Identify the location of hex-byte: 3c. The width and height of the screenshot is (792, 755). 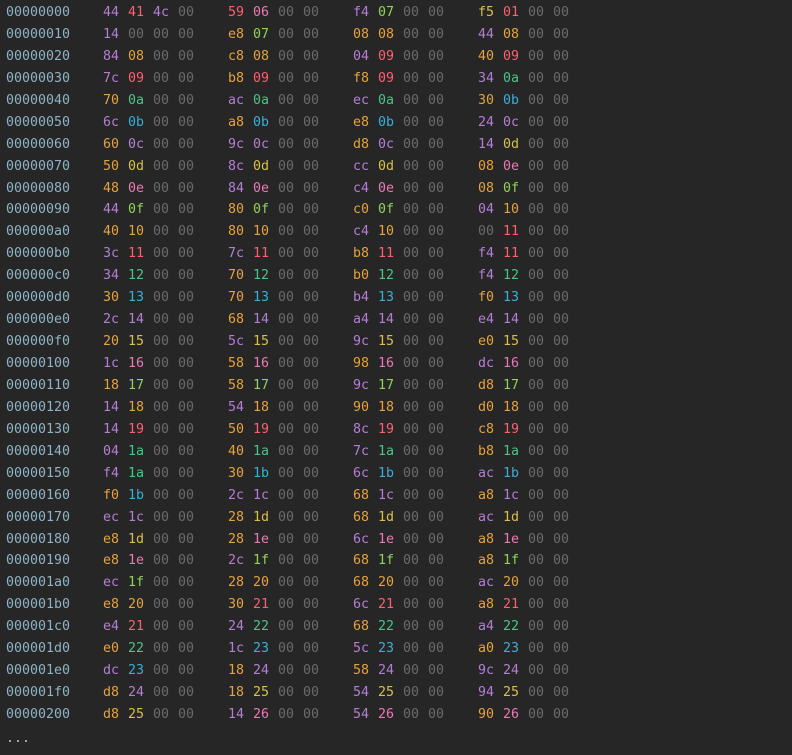
(111, 254).